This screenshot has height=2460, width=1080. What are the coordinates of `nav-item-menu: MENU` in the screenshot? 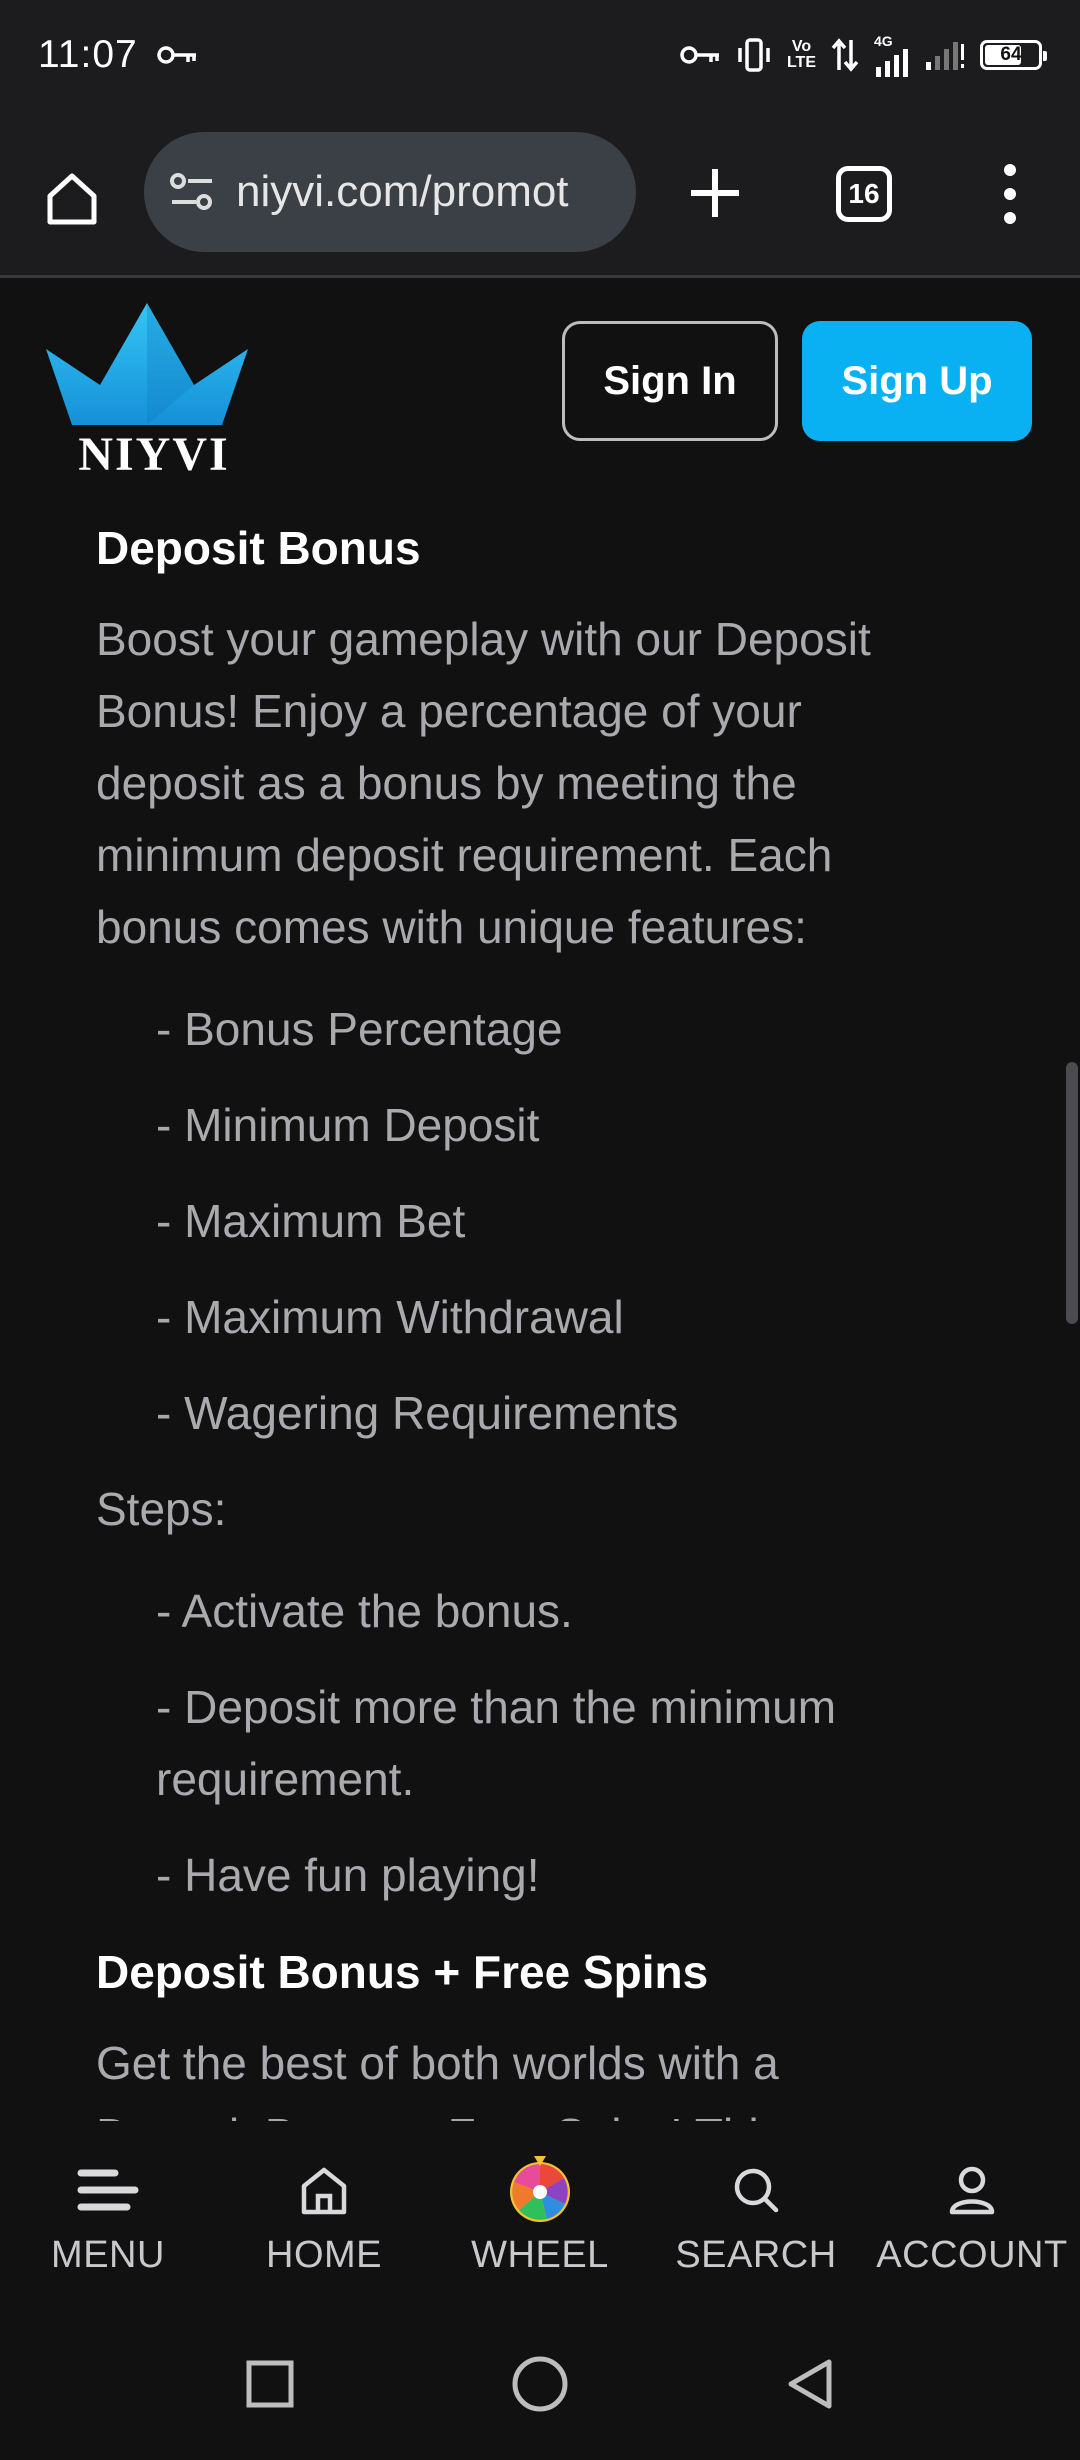 It's located at (108, 2222).